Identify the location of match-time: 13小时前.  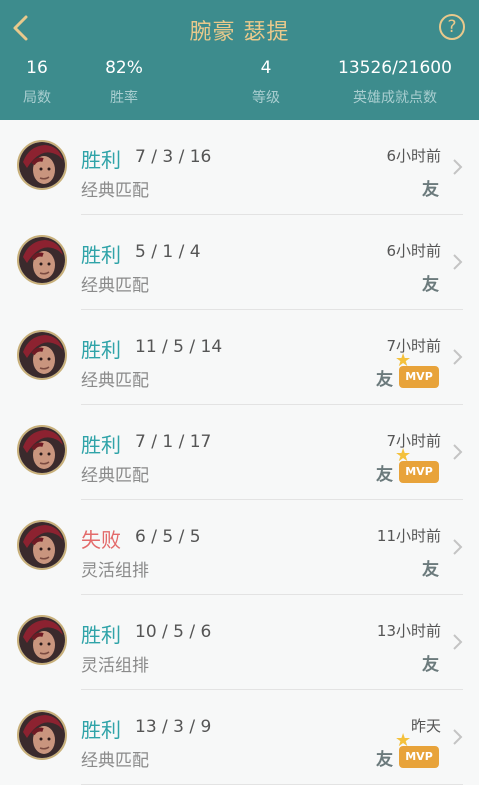
(408, 631).